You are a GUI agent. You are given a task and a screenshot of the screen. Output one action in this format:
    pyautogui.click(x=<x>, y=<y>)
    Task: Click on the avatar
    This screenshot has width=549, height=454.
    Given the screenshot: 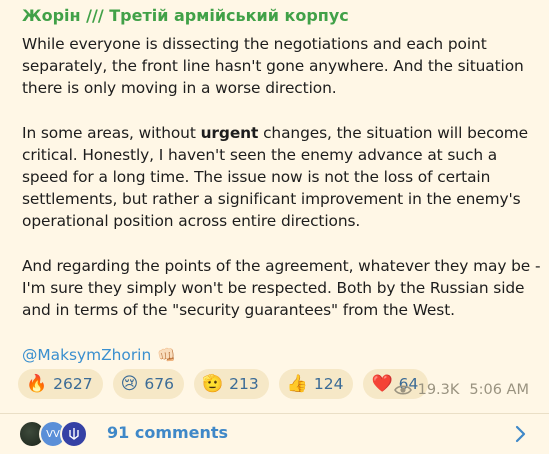 What is the action you would take?
    pyautogui.click(x=74, y=434)
    